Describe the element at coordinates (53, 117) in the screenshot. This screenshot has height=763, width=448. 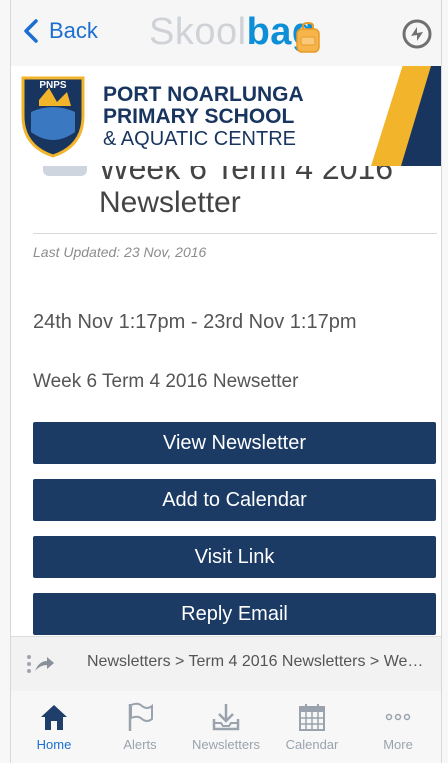
I see `school-crest-icon: PNPS` at that location.